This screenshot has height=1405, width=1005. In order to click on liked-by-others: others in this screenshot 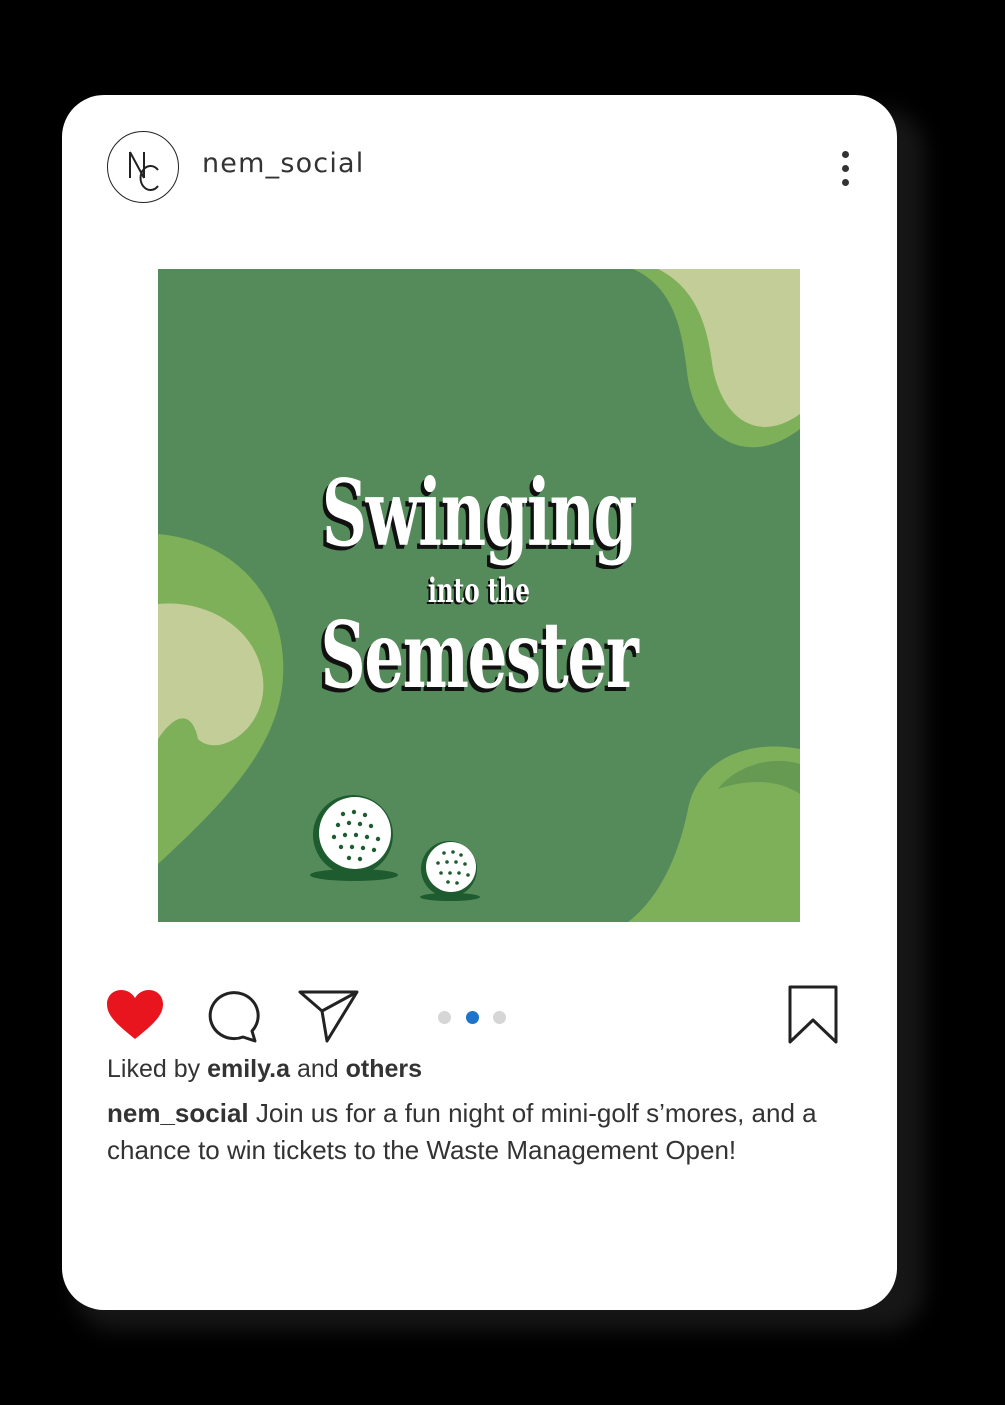, I will do `click(384, 1069)`.